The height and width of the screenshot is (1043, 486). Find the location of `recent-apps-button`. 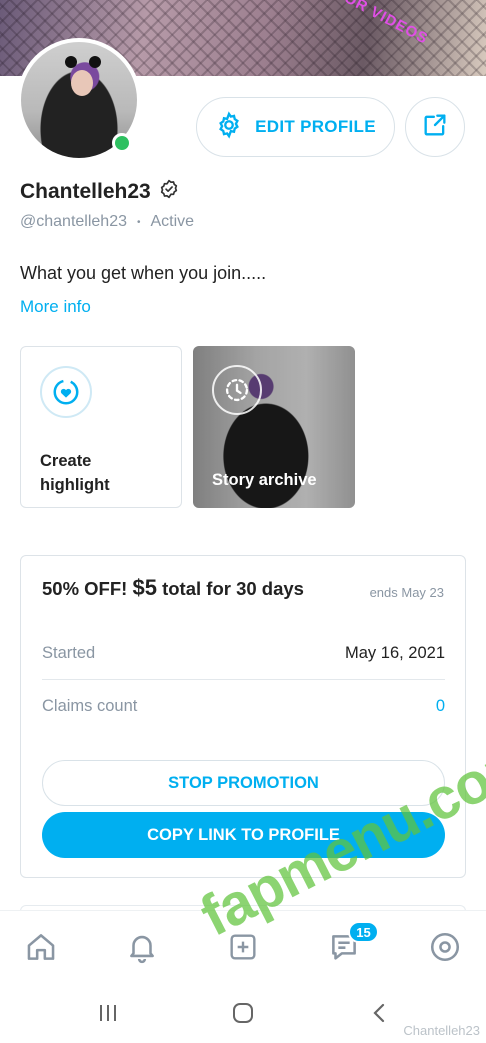

recent-apps-button is located at coordinates (108, 1015).